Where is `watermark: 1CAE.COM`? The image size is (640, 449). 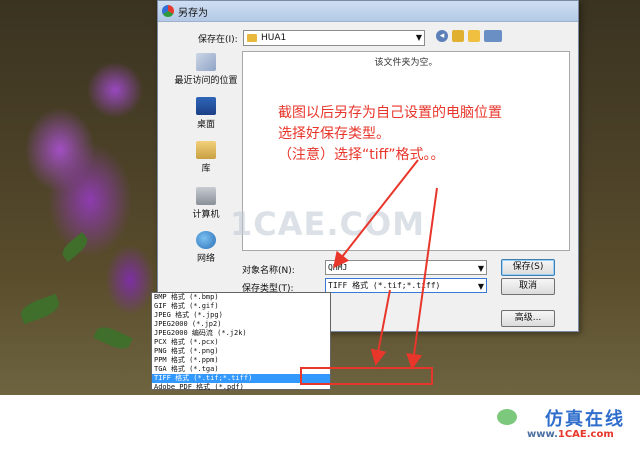
watermark: 1CAE.COM is located at coordinates (328, 224).